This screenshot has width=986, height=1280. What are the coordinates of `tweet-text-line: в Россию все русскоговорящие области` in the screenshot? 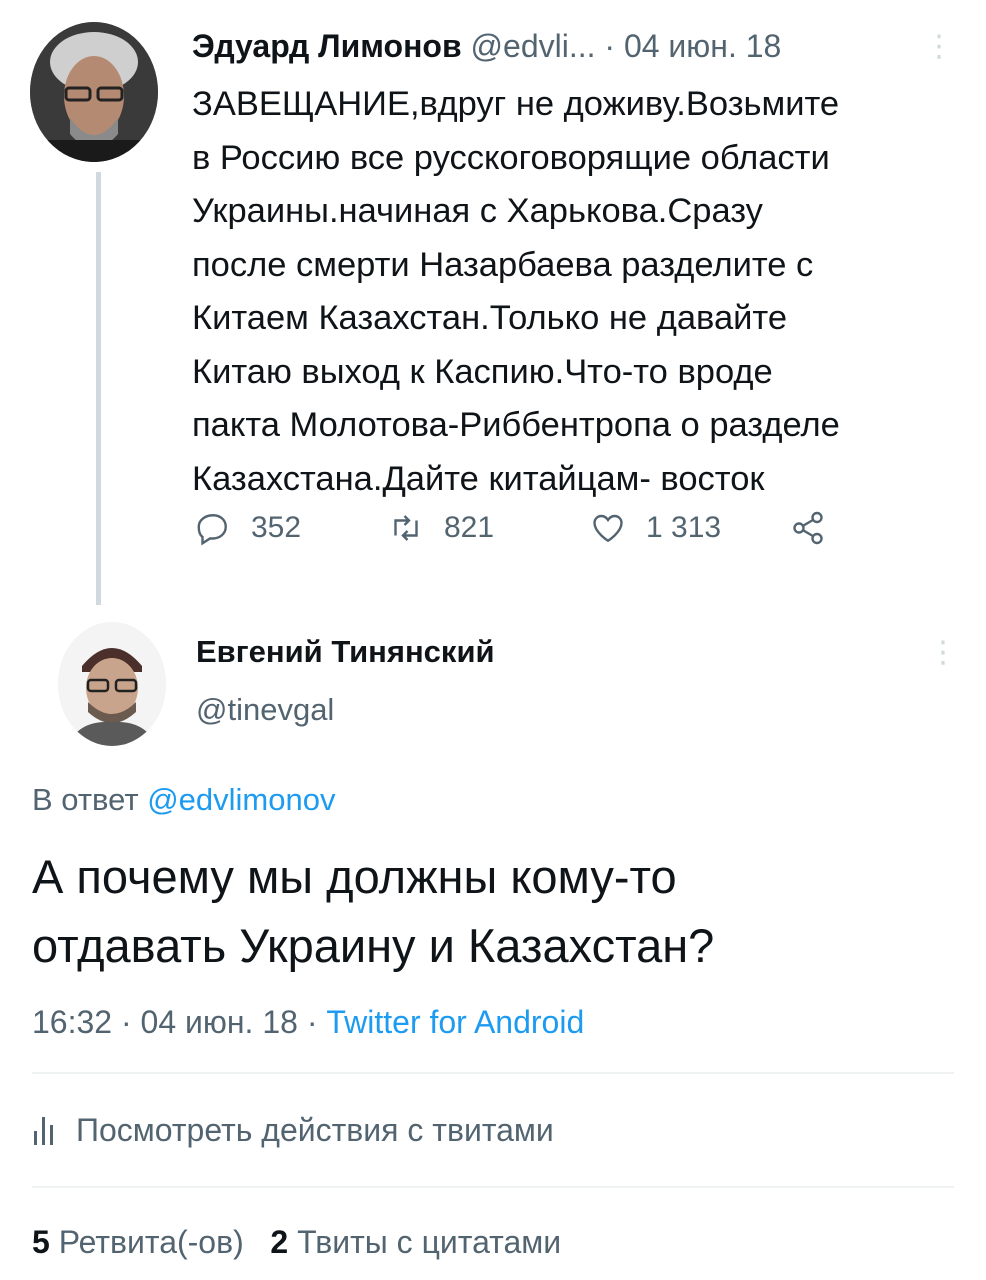 It's located at (511, 157).